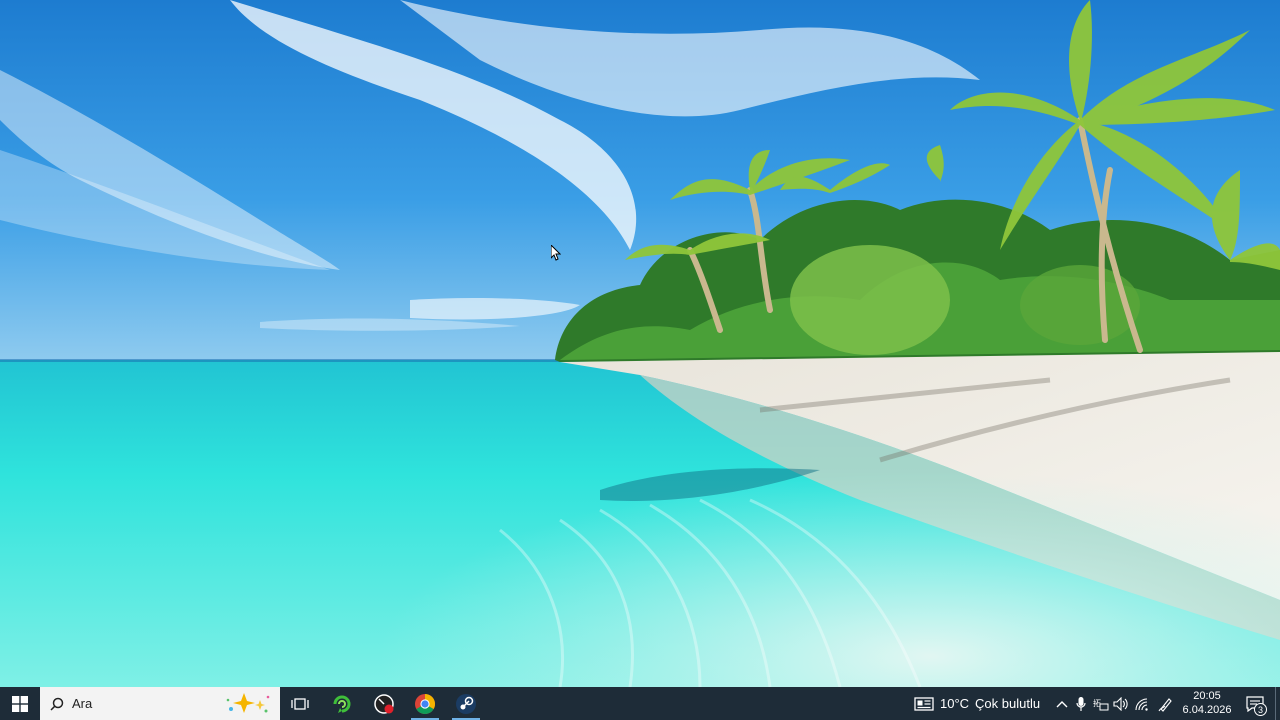  I want to click on notification-count-badge: 3, so click(1260, 709).